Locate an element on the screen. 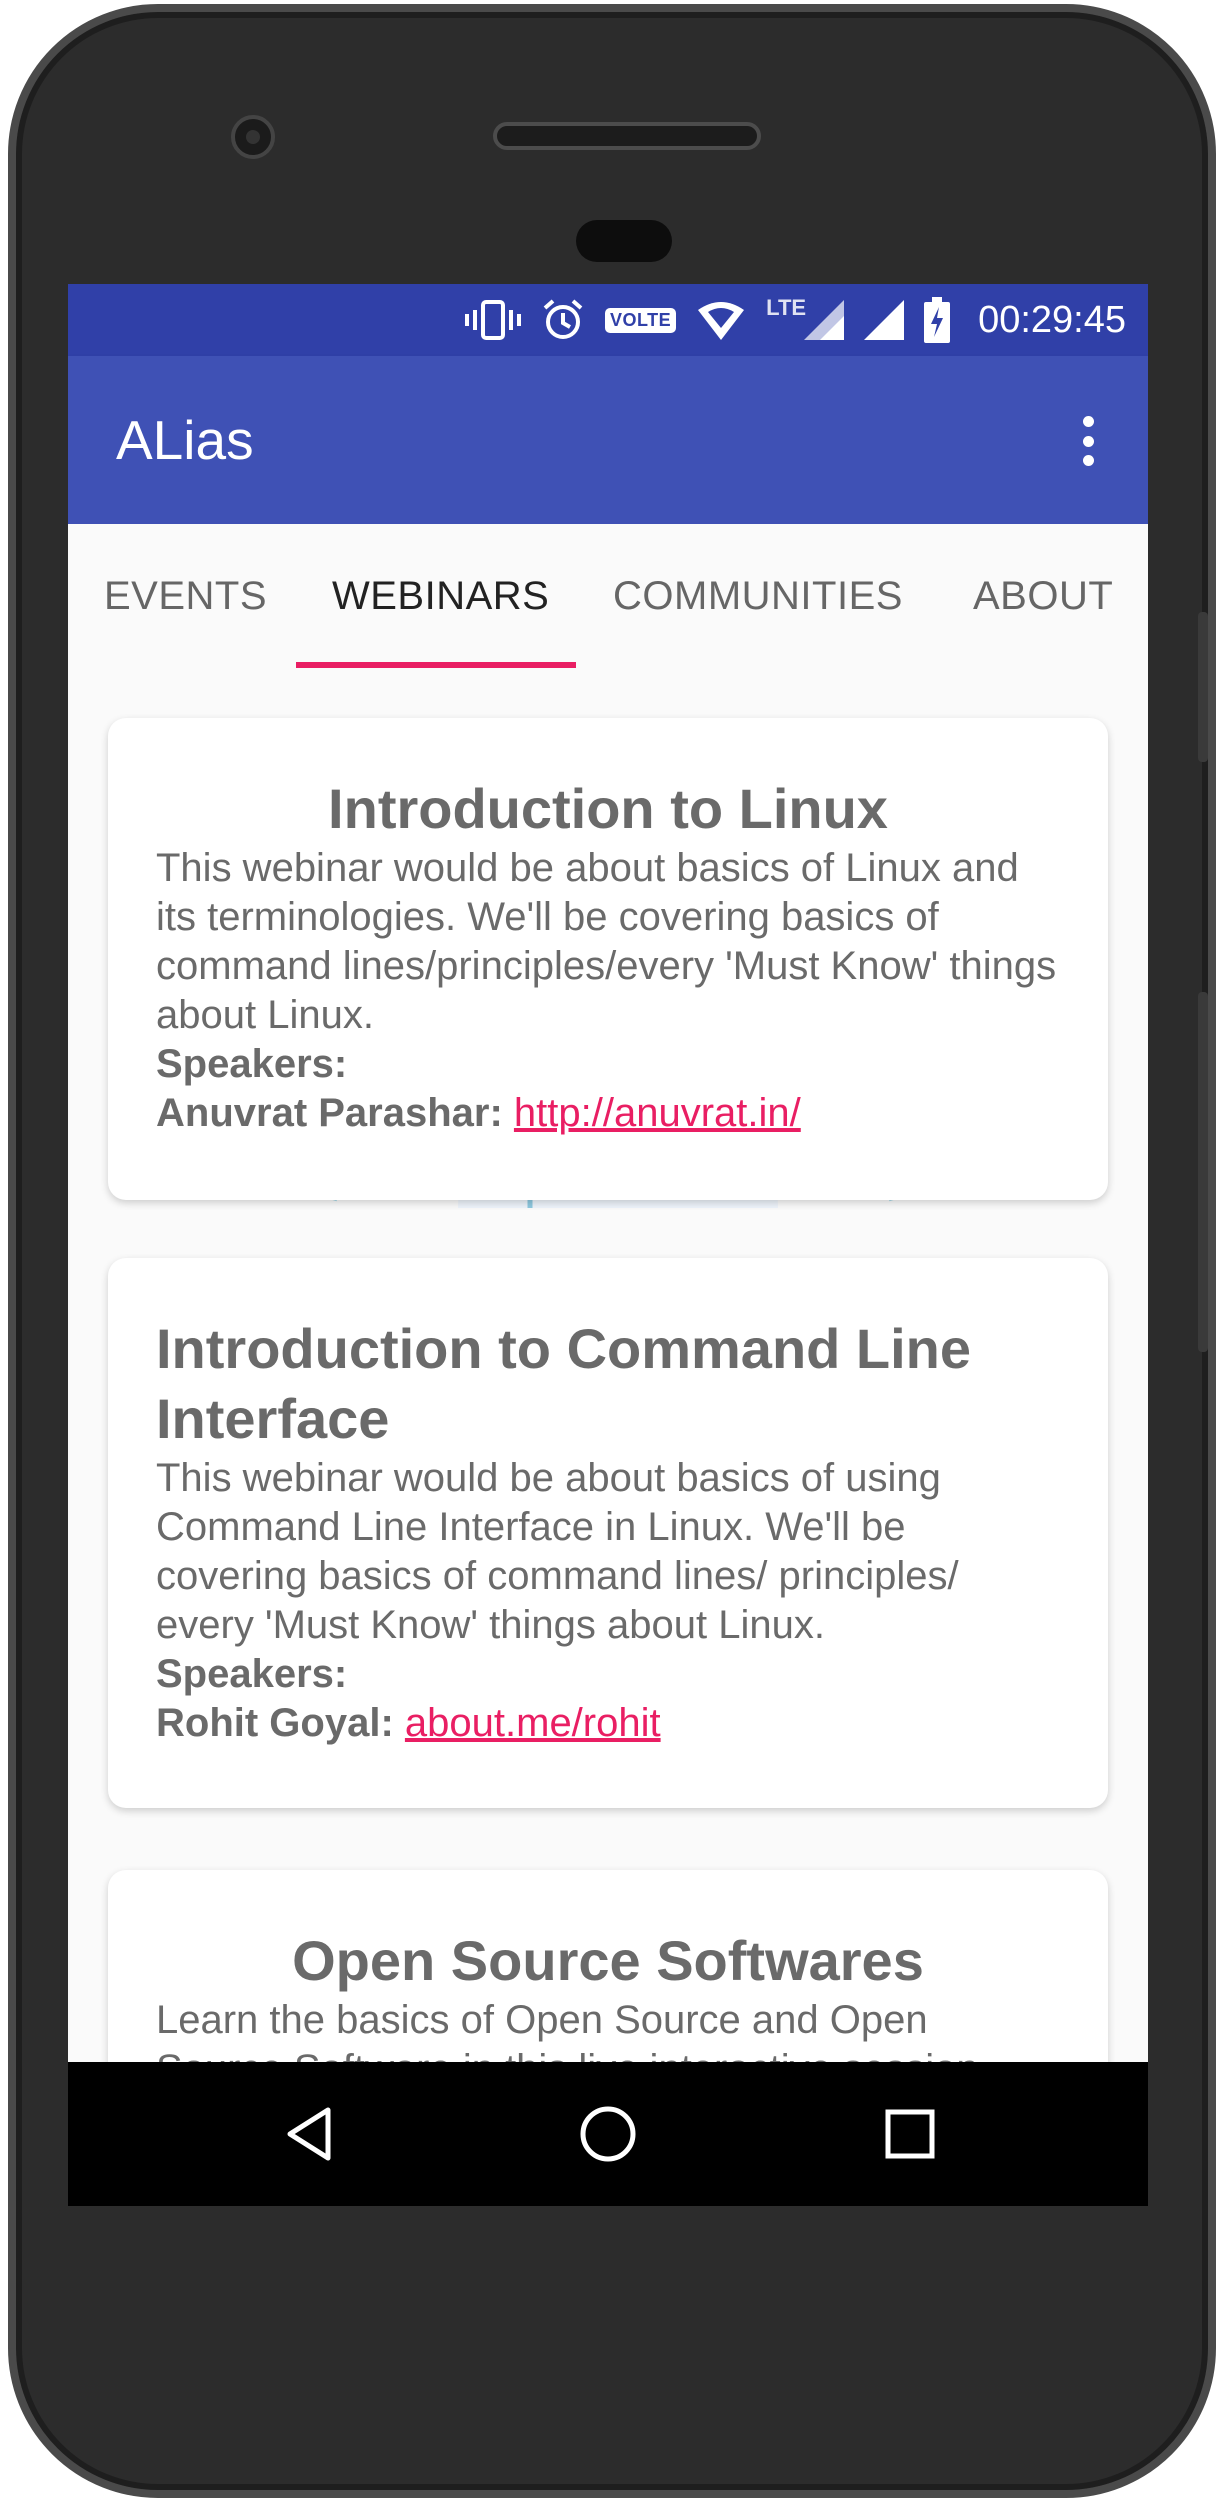  tab-webinars: WEBINARS is located at coordinates (440, 596).